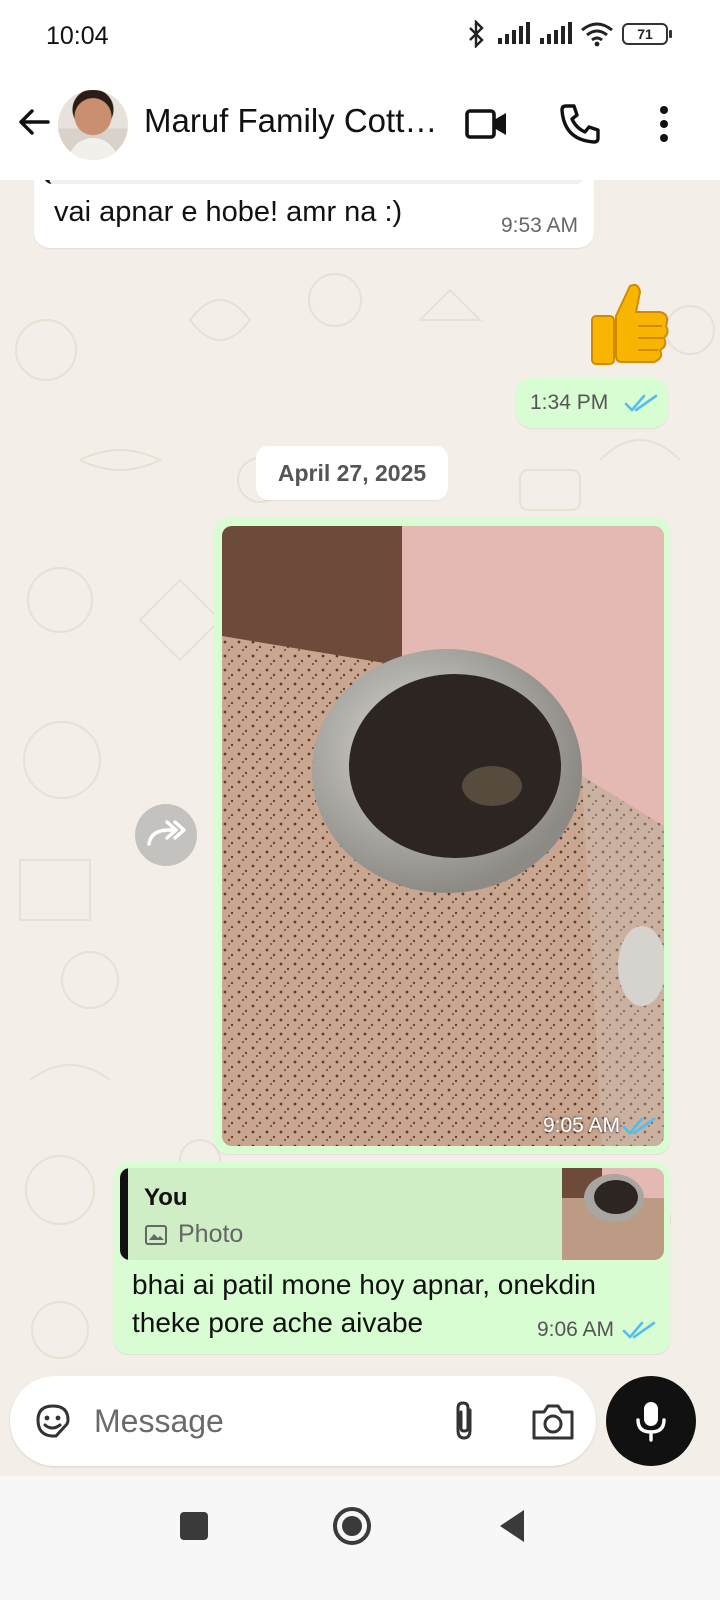 The image size is (720, 1600). What do you see at coordinates (77, 36) in the screenshot?
I see `status-time: 10:04` at bounding box center [77, 36].